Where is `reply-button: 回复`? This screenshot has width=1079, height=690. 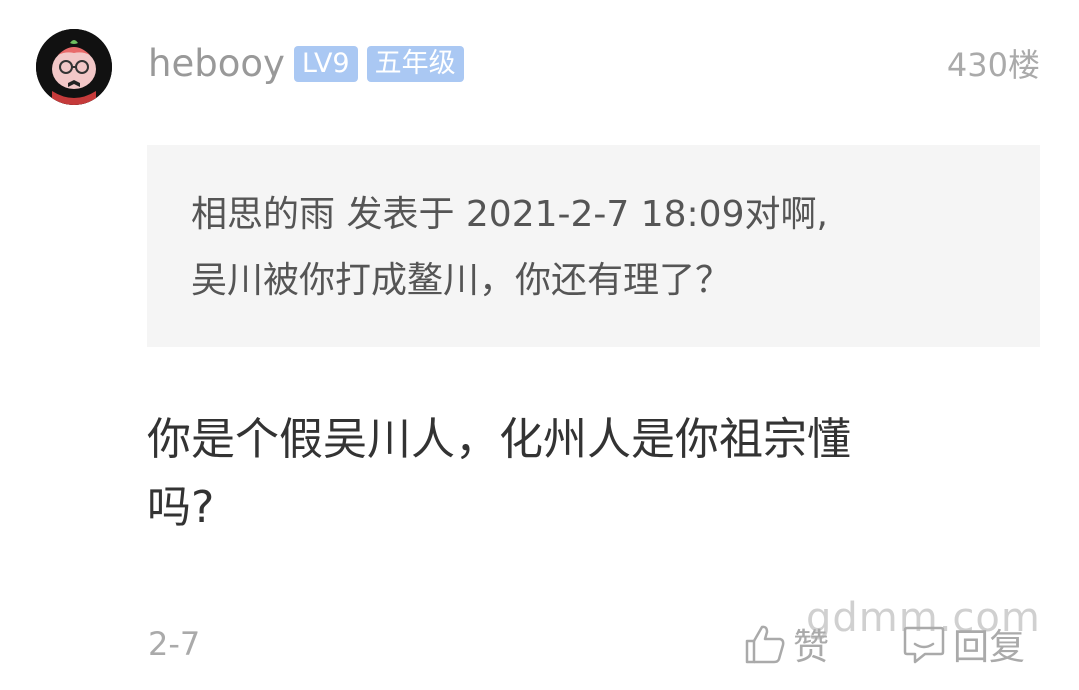
reply-button: 回复 is located at coordinates (963, 644).